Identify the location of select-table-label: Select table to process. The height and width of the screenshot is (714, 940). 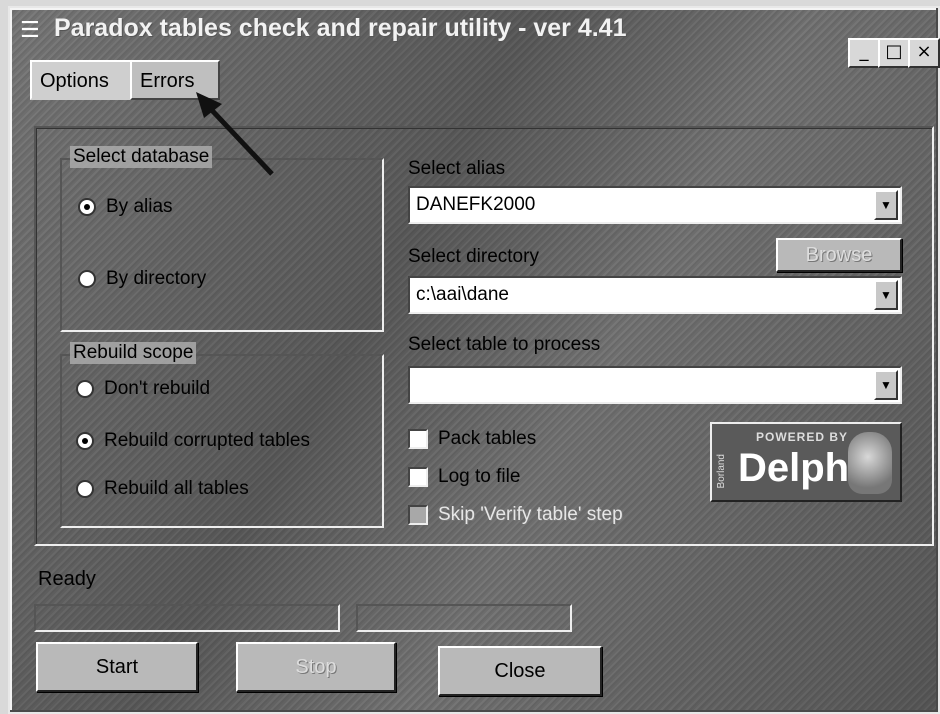
(504, 344).